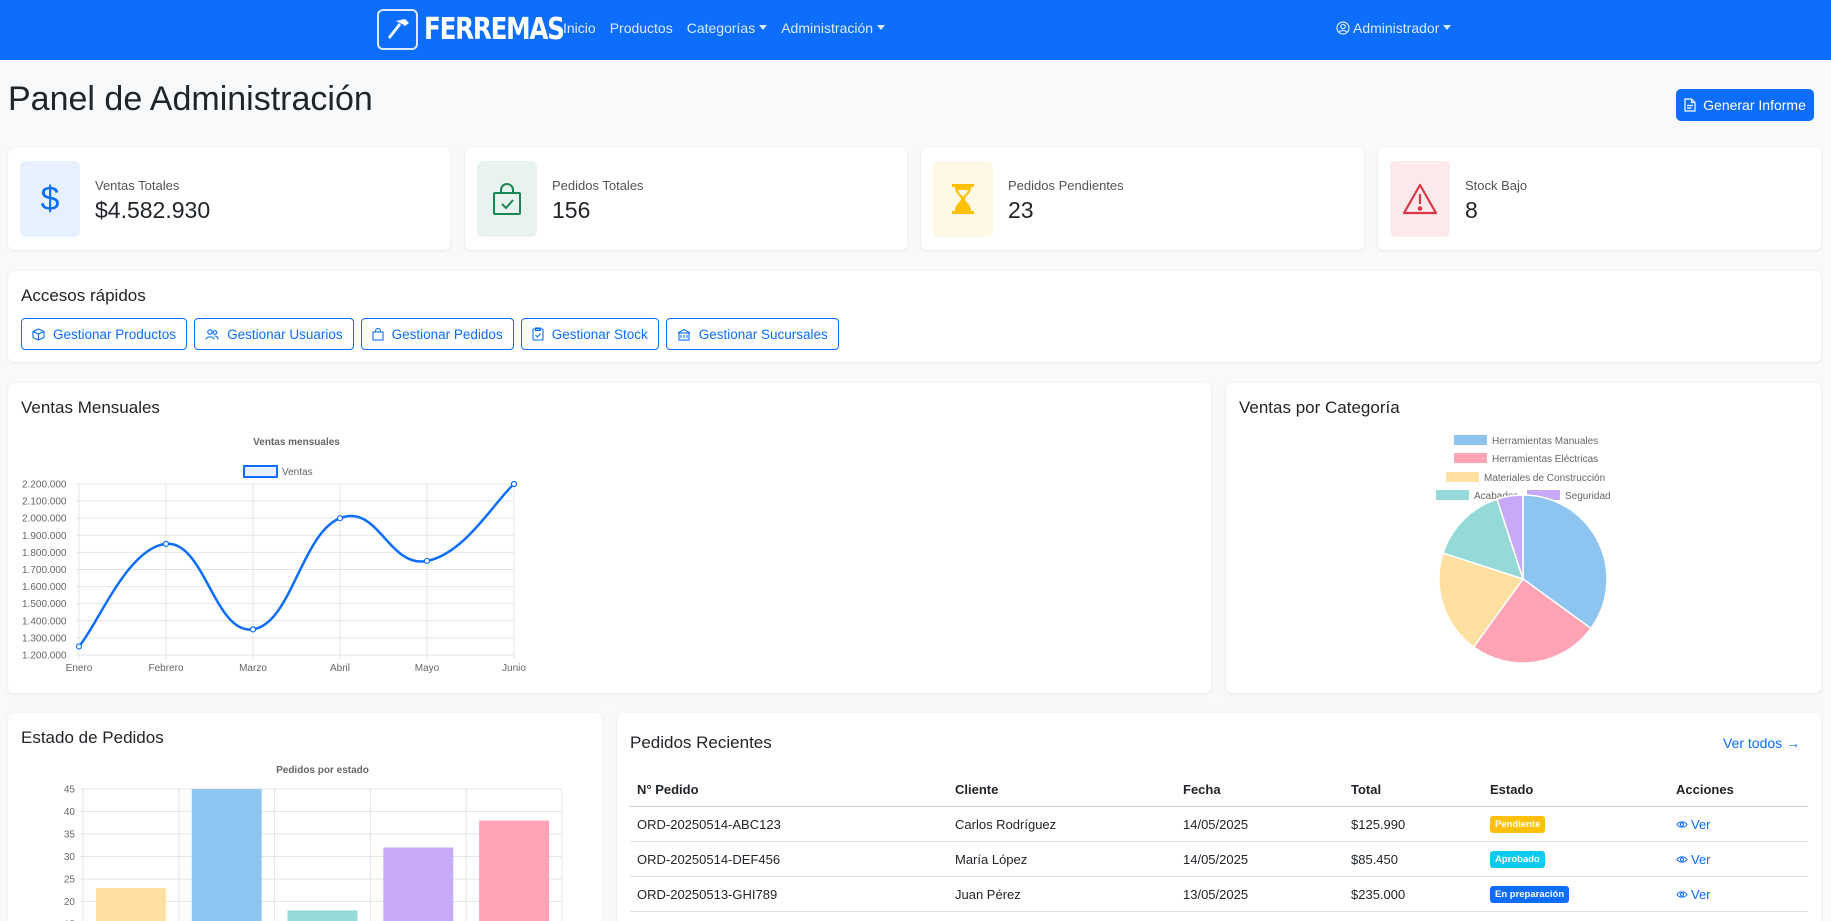  What do you see at coordinates (44, 587) in the screenshot?
I see `y-tick-label: 1.600.000` at bounding box center [44, 587].